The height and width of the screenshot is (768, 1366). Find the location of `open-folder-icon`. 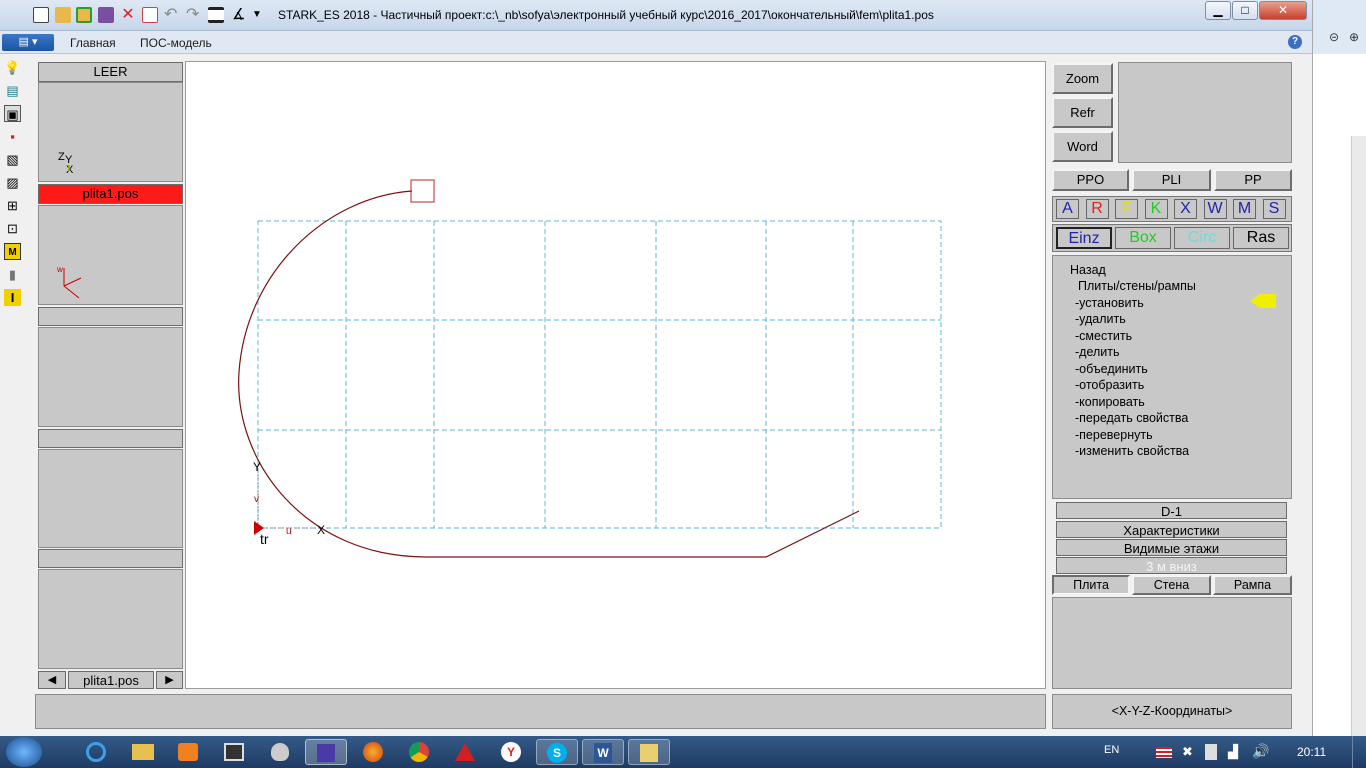

open-folder-icon is located at coordinates (63, 15).